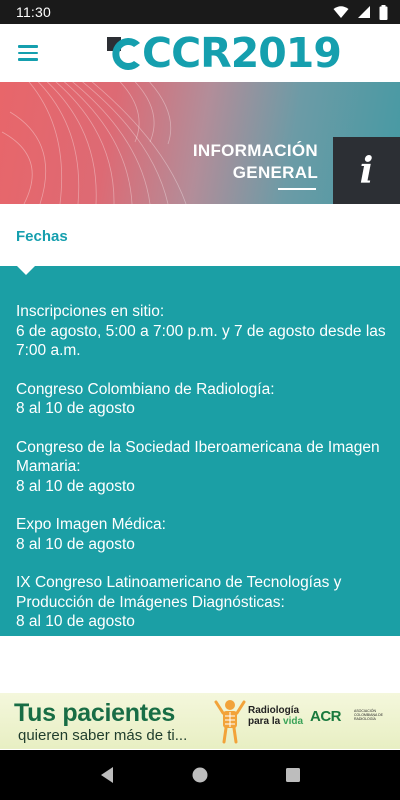 This screenshot has width=400, height=800. I want to click on logo-text: CCR2019, so click(242, 52).